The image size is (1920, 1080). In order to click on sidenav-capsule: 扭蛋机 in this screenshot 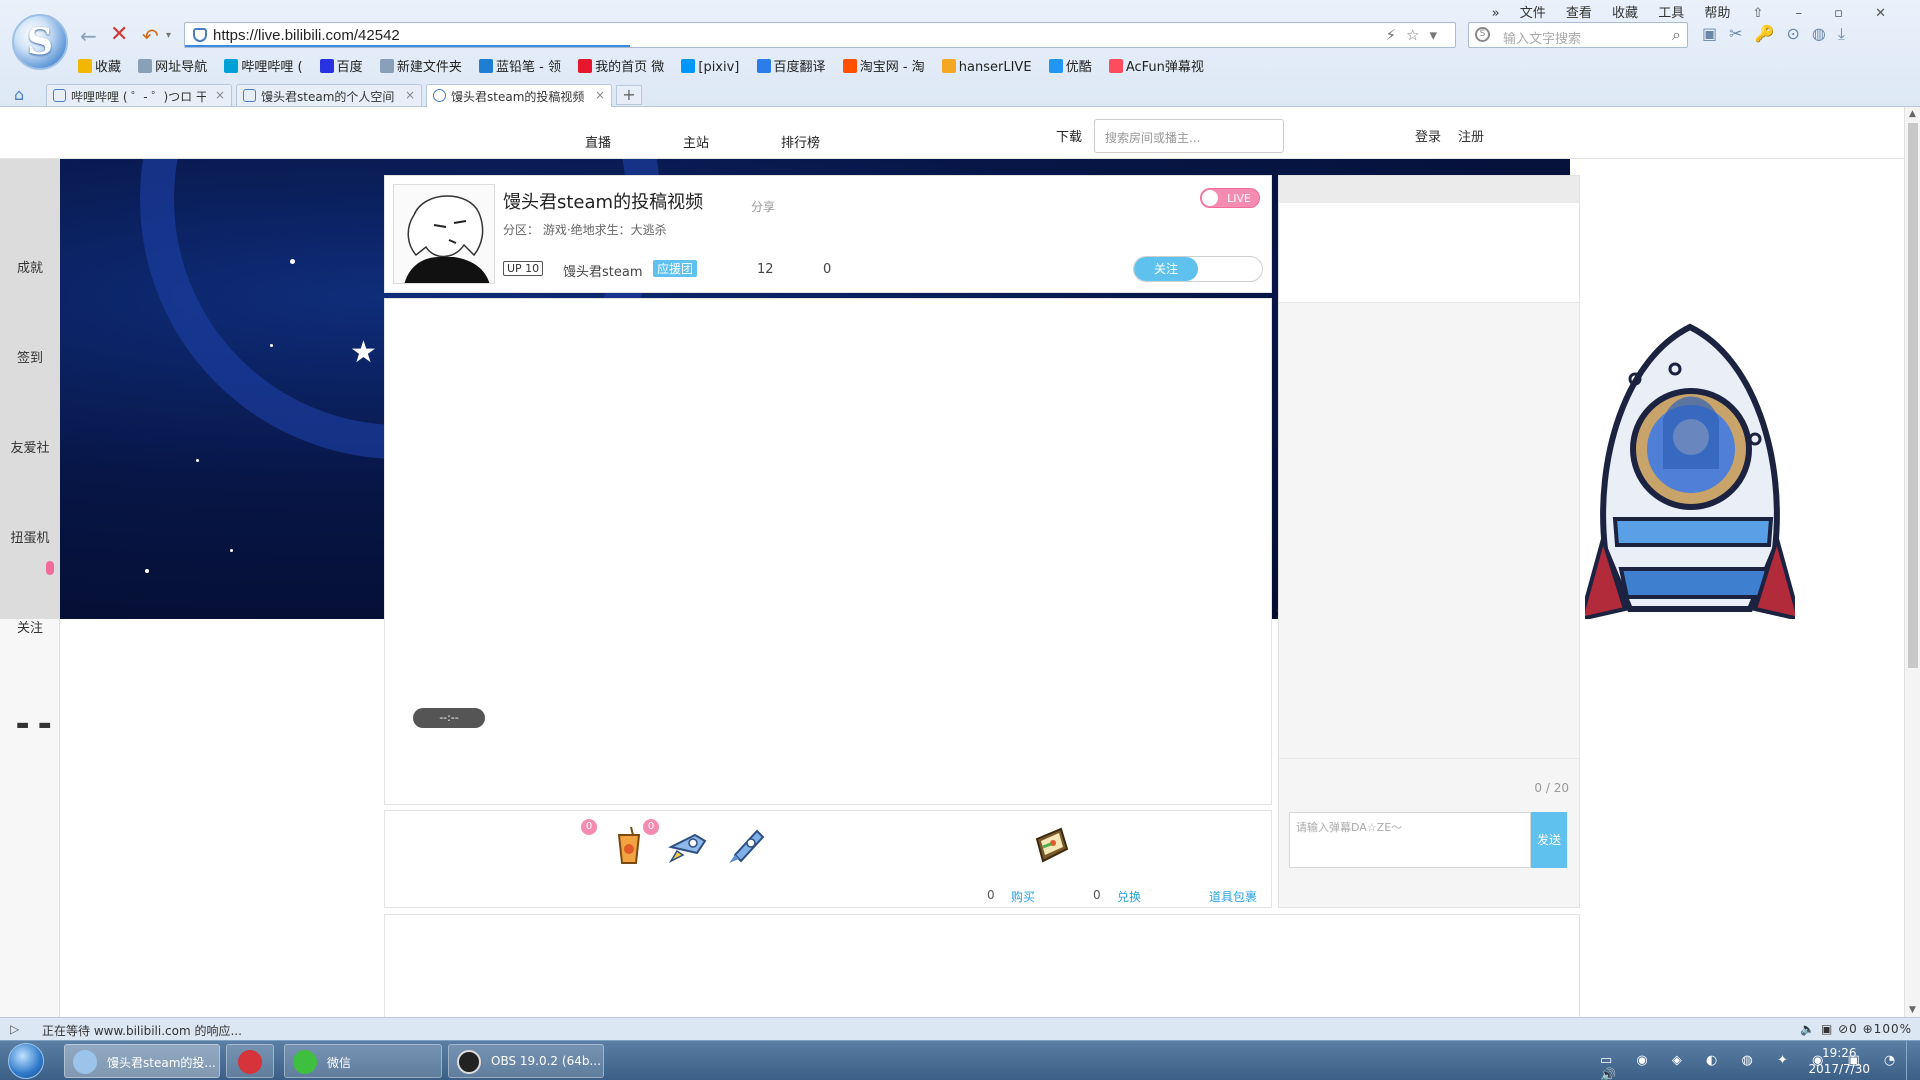, I will do `click(30, 536)`.